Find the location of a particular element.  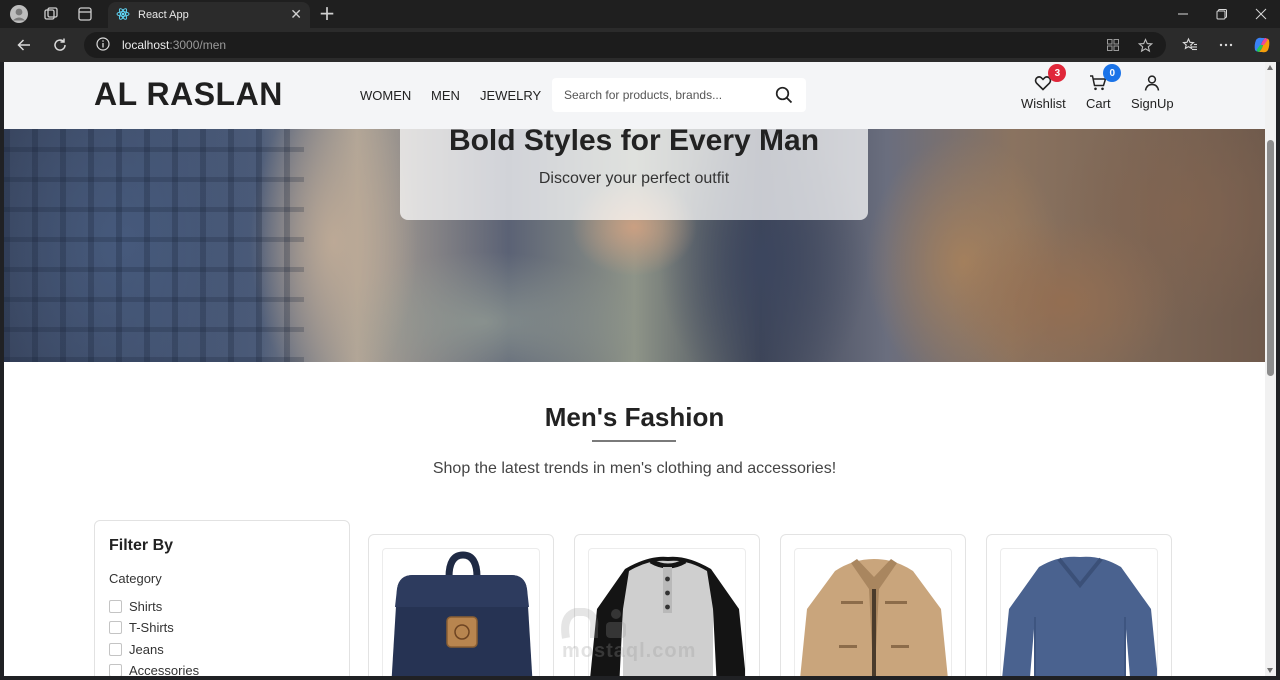

page-scrollbar is located at coordinates (1270, 369).